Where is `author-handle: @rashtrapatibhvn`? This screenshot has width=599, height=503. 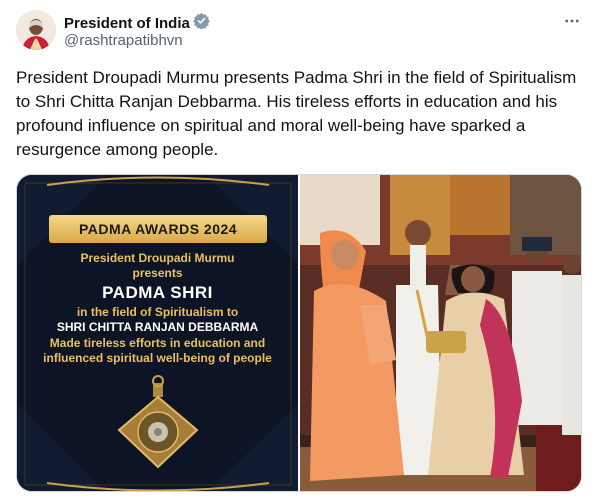
author-handle: @rashtrapatibhvn is located at coordinates (123, 40).